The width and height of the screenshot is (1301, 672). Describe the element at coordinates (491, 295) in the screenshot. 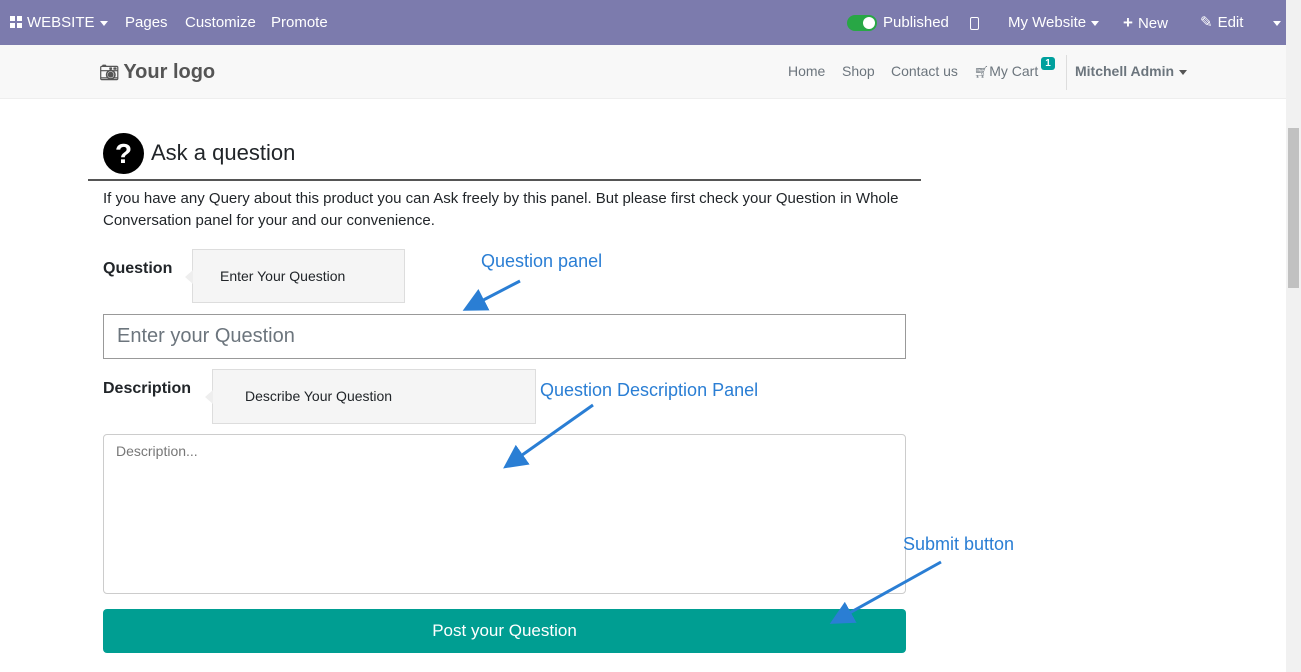

I see `arrow-to-question-panel` at that location.